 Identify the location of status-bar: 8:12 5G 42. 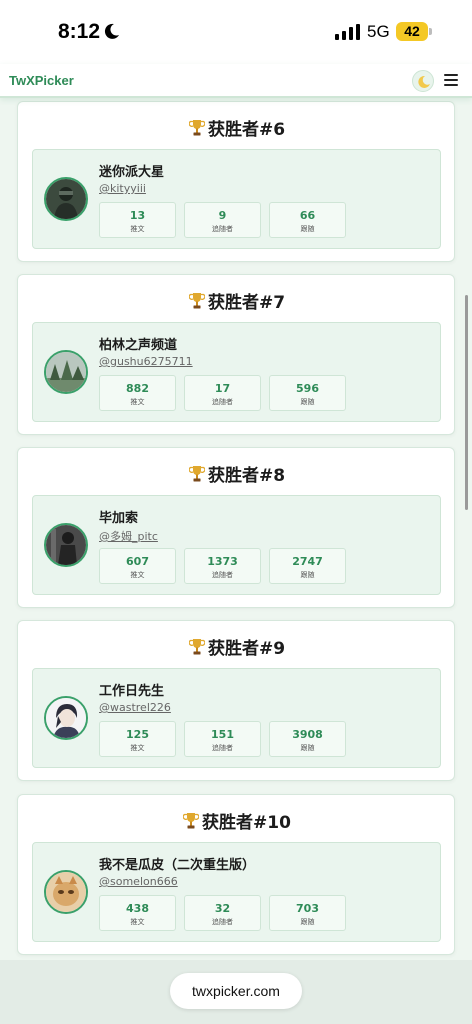
(236, 32).